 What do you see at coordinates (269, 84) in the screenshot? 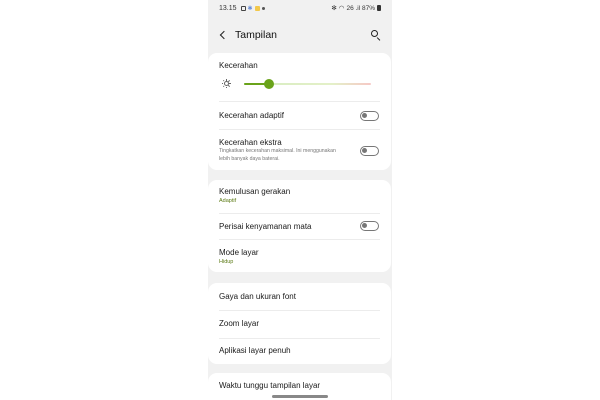
I see `slider-knob` at bounding box center [269, 84].